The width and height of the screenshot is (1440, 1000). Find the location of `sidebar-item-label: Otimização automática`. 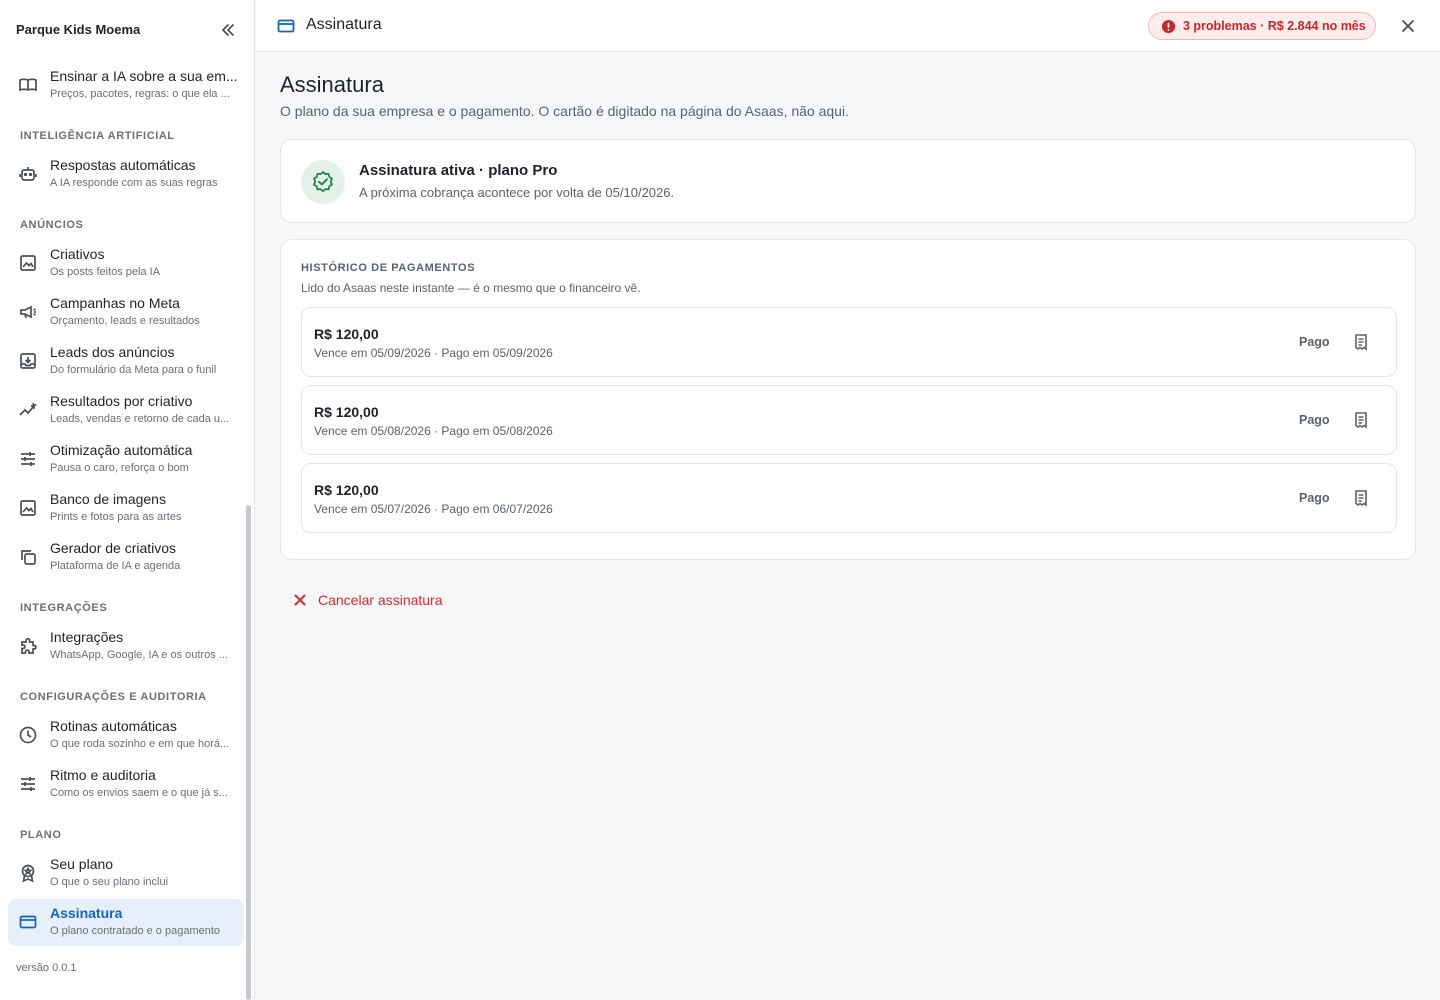

sidebar-item-label: Otimização automática is located at coordinates (121, 450).